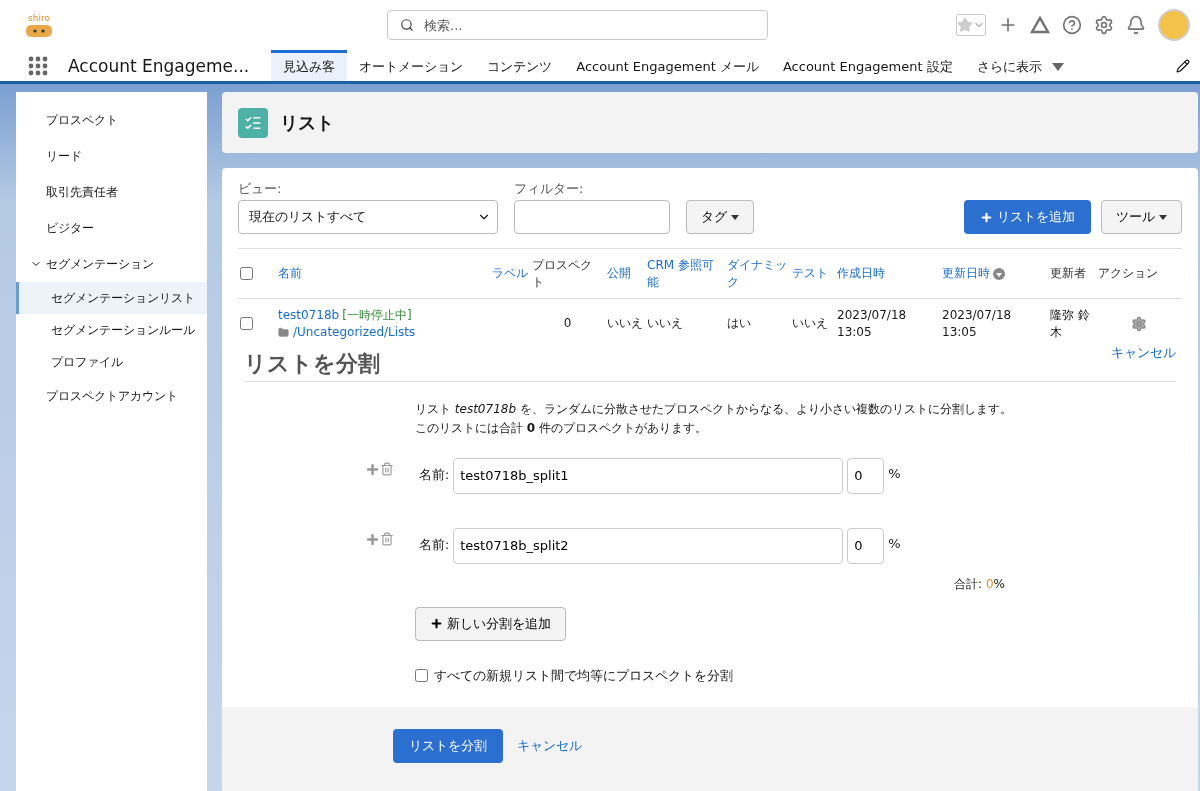 The image size is (1200, 791). Describe the element at coordinates (549, 189) in the screenshot. I see `field-label: フィルター:` at that location.